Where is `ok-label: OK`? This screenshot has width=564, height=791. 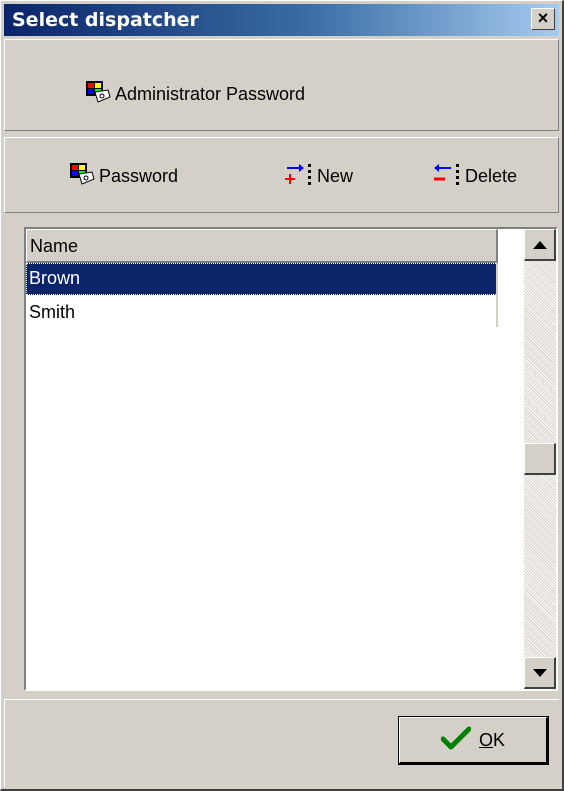 ok-label: OK is located at coordinates (492, 740).